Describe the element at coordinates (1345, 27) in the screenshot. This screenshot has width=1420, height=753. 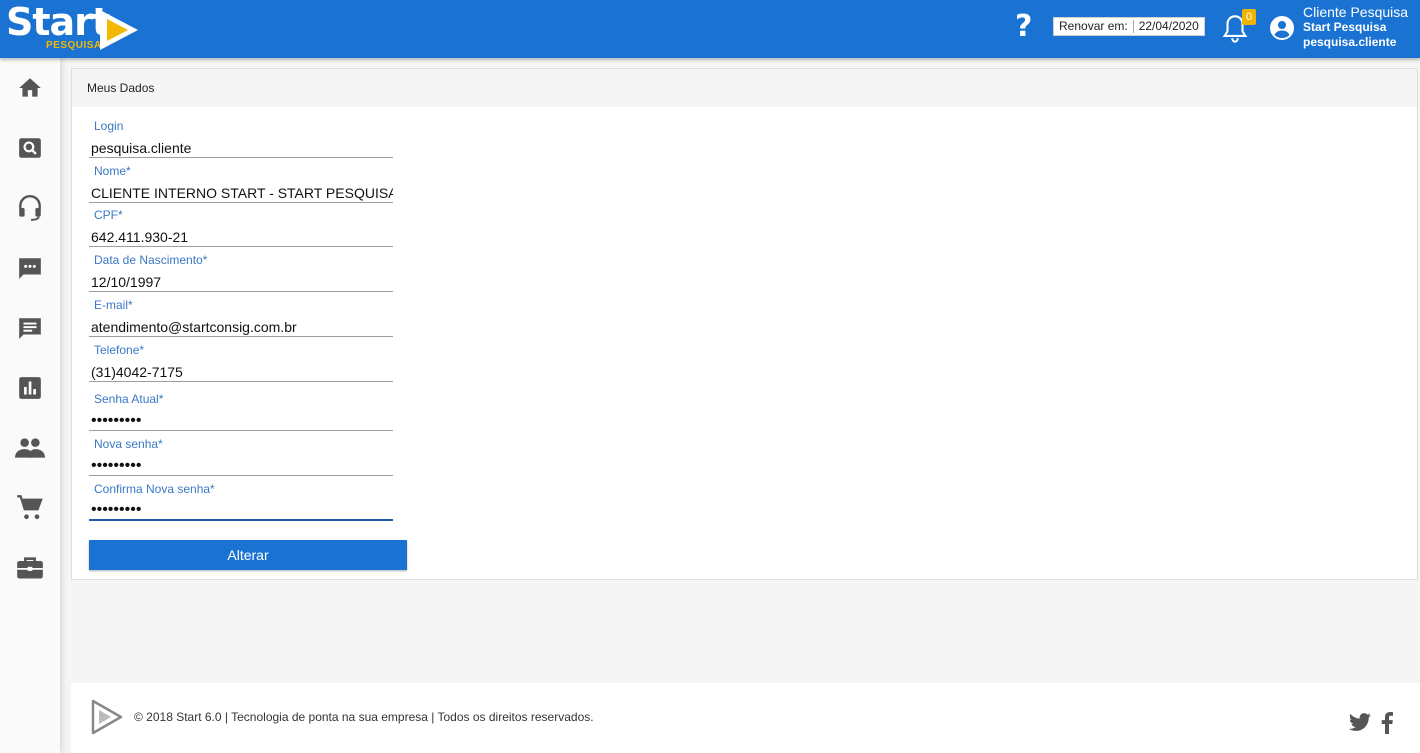
I see `user-company: Start Pesquisa` at that location.